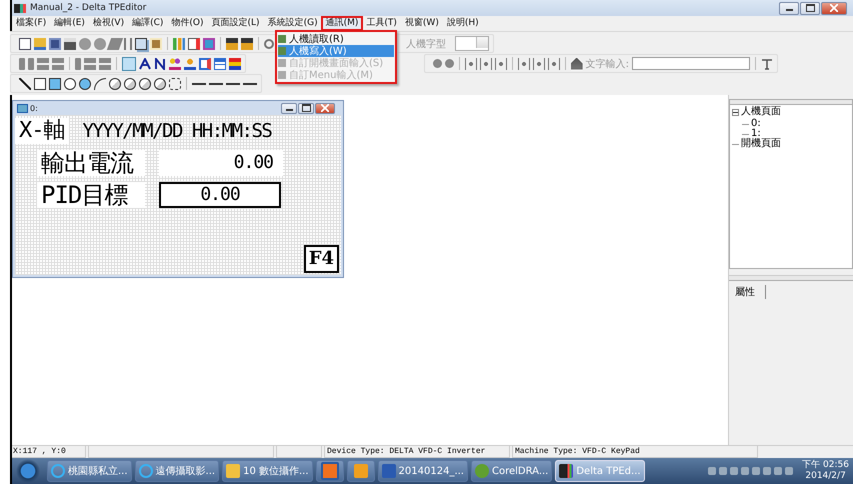  Describe the element at coordinates (190, 64) in the screenshot. I see `person-icon` at that location.